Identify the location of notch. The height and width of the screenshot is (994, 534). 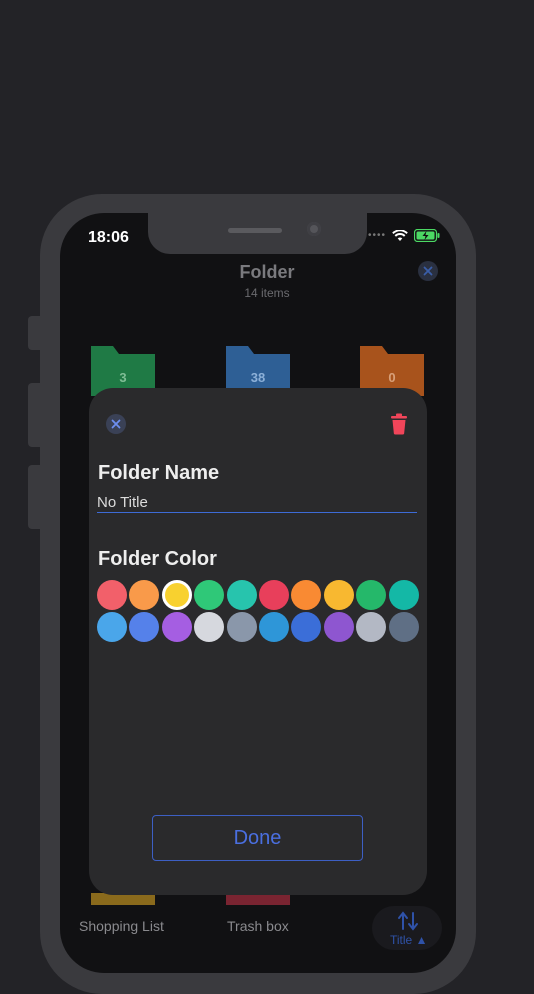
(257, 233).